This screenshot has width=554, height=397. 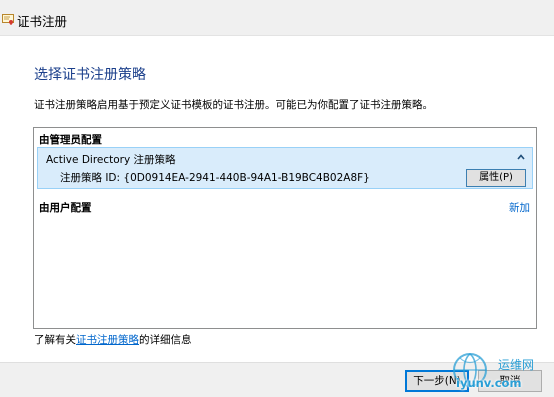 I want to click on more-info-suffix: 的详细信息, so click(x=165, y=340).